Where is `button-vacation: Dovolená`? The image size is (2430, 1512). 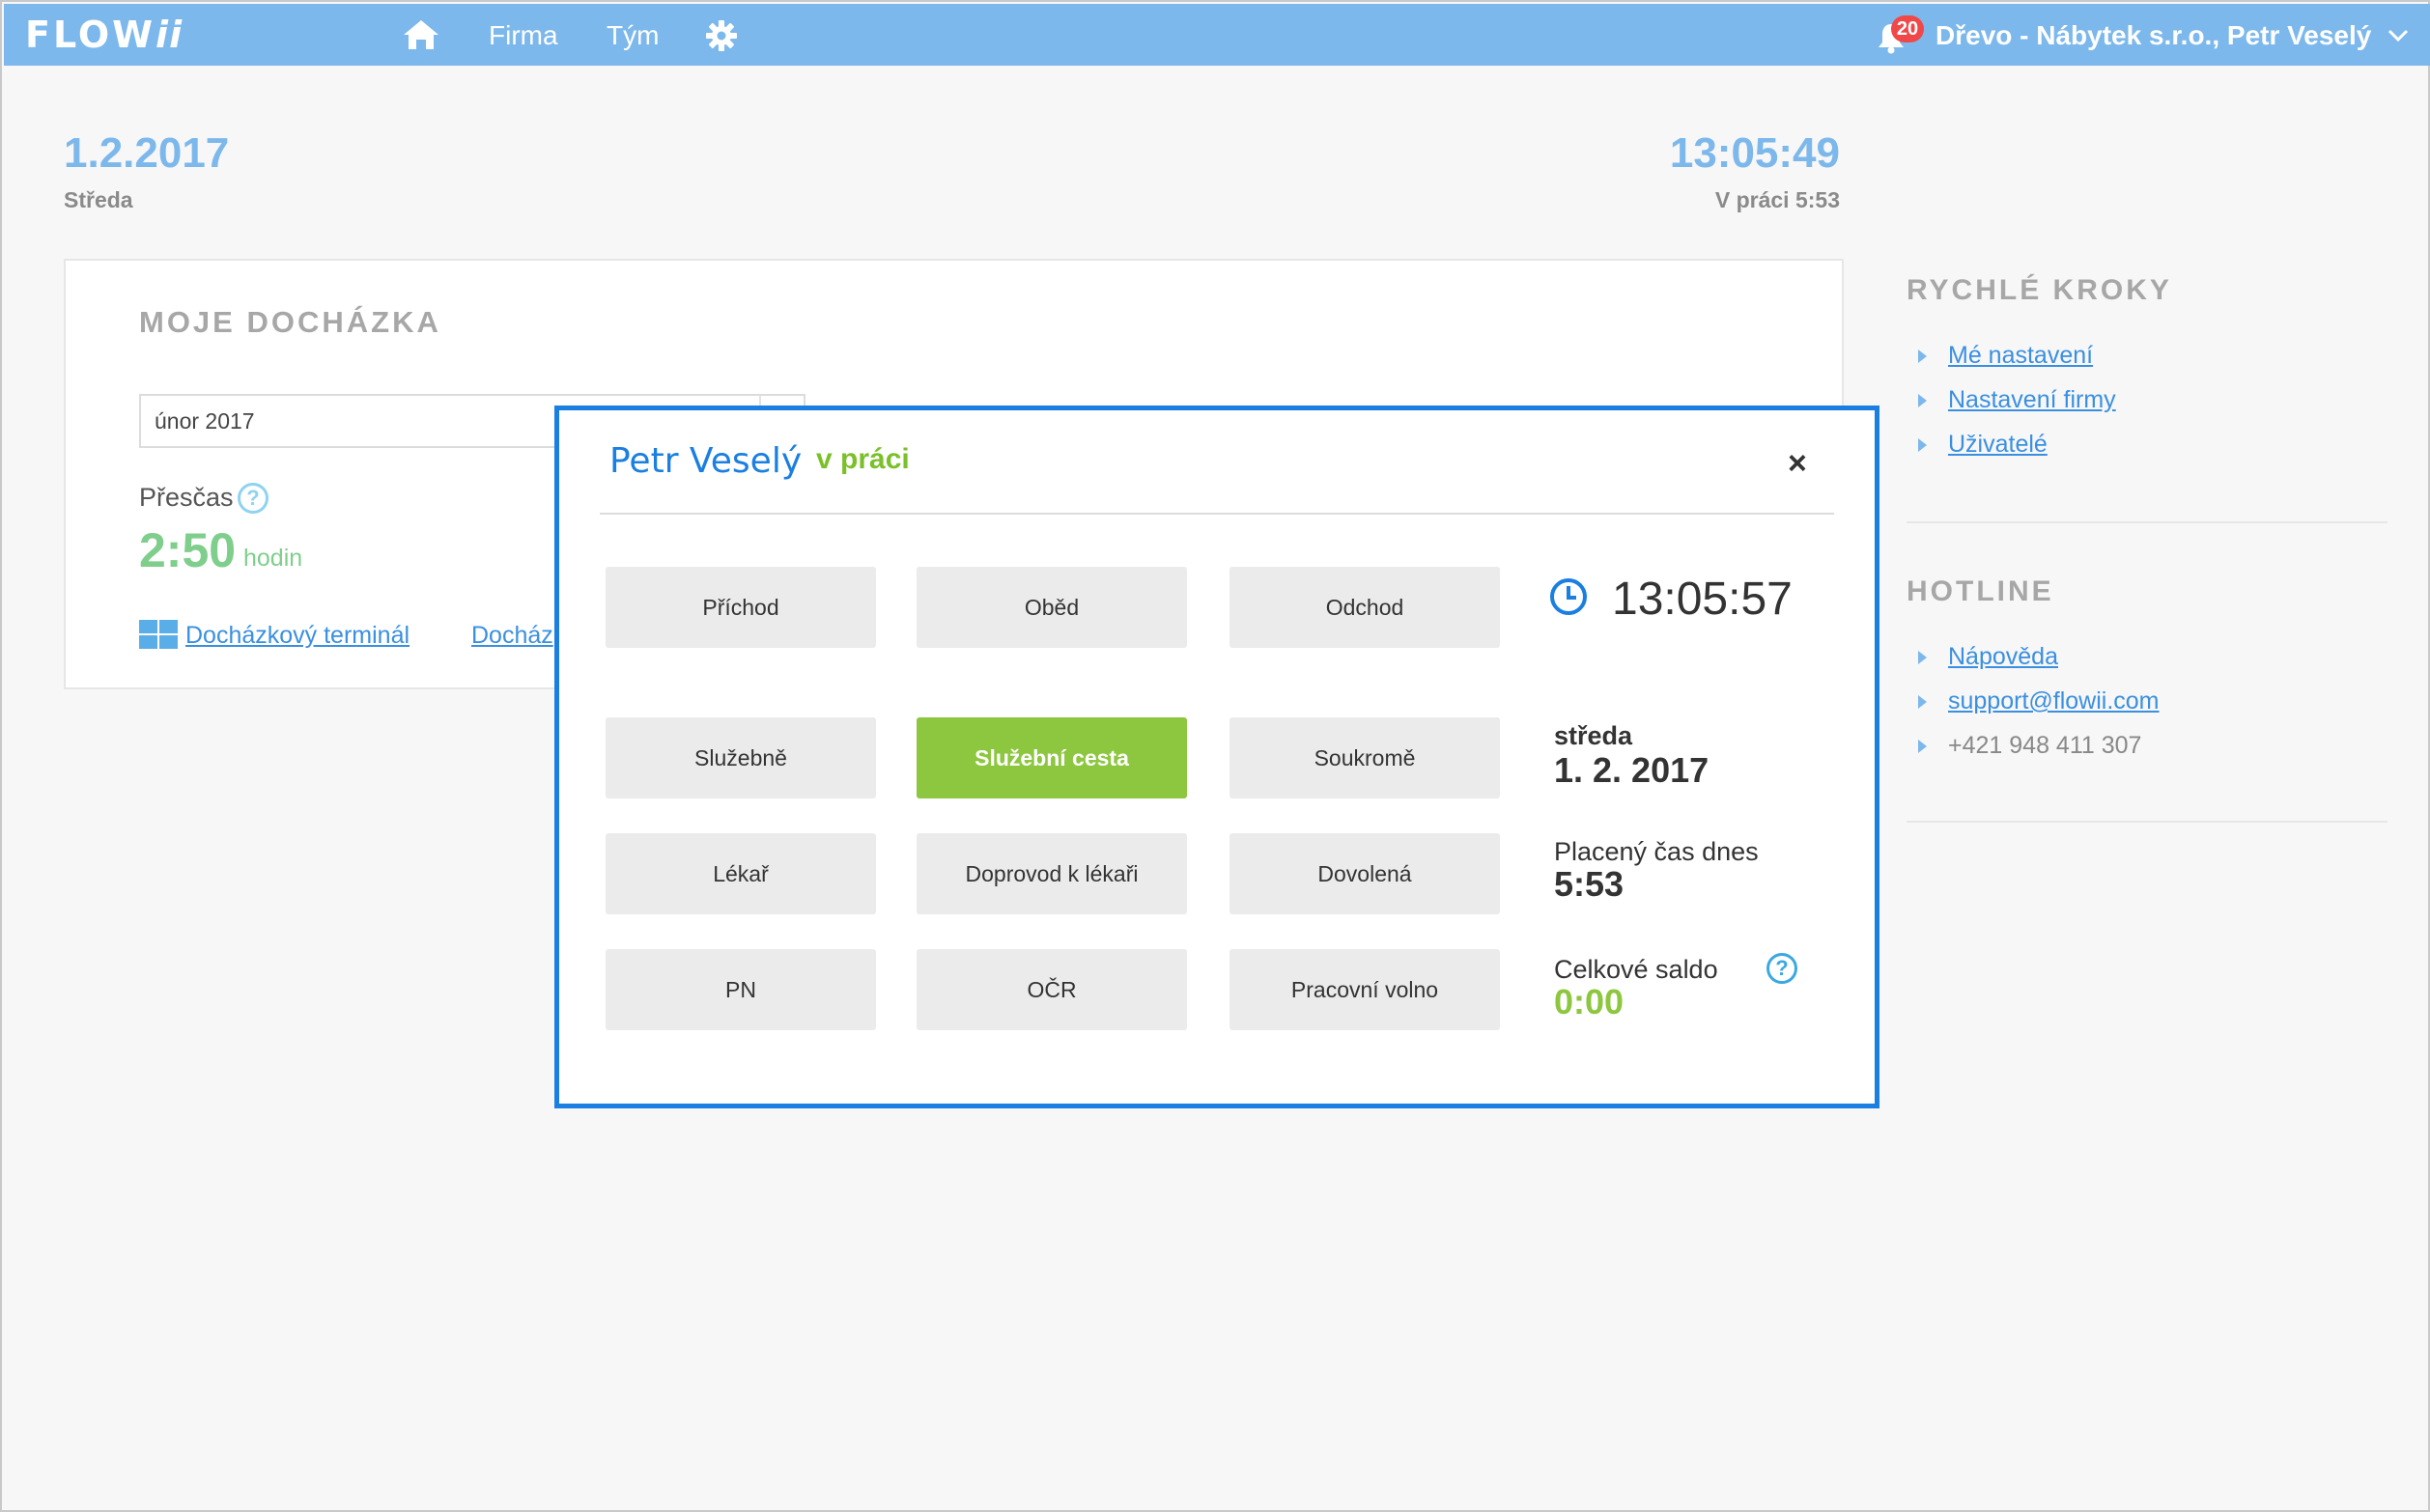
button-vacation: Dovolená is located at coordinates (1364, 874).